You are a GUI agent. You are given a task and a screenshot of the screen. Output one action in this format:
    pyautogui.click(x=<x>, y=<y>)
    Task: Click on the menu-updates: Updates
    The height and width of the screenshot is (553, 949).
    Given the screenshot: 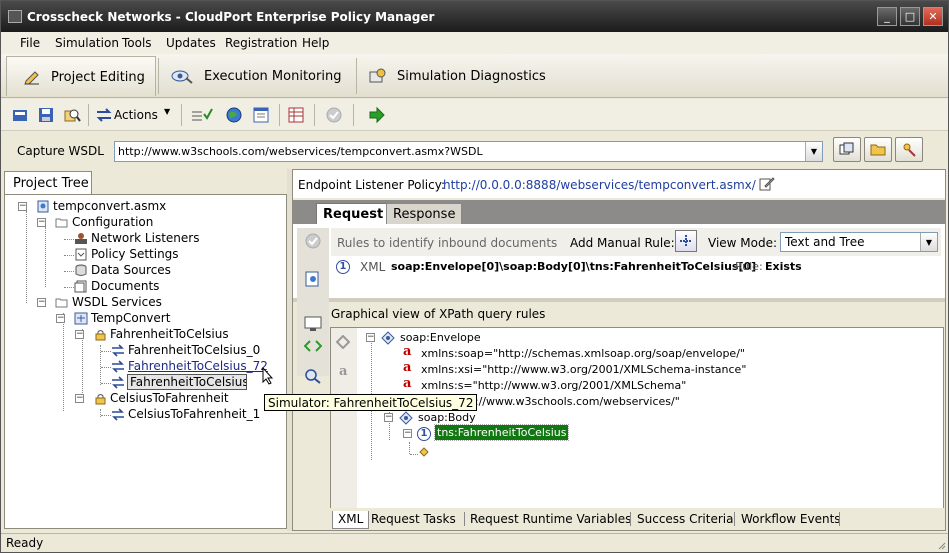 What is the action you would take?
    pyautogui.click(x=191, y=43)
    